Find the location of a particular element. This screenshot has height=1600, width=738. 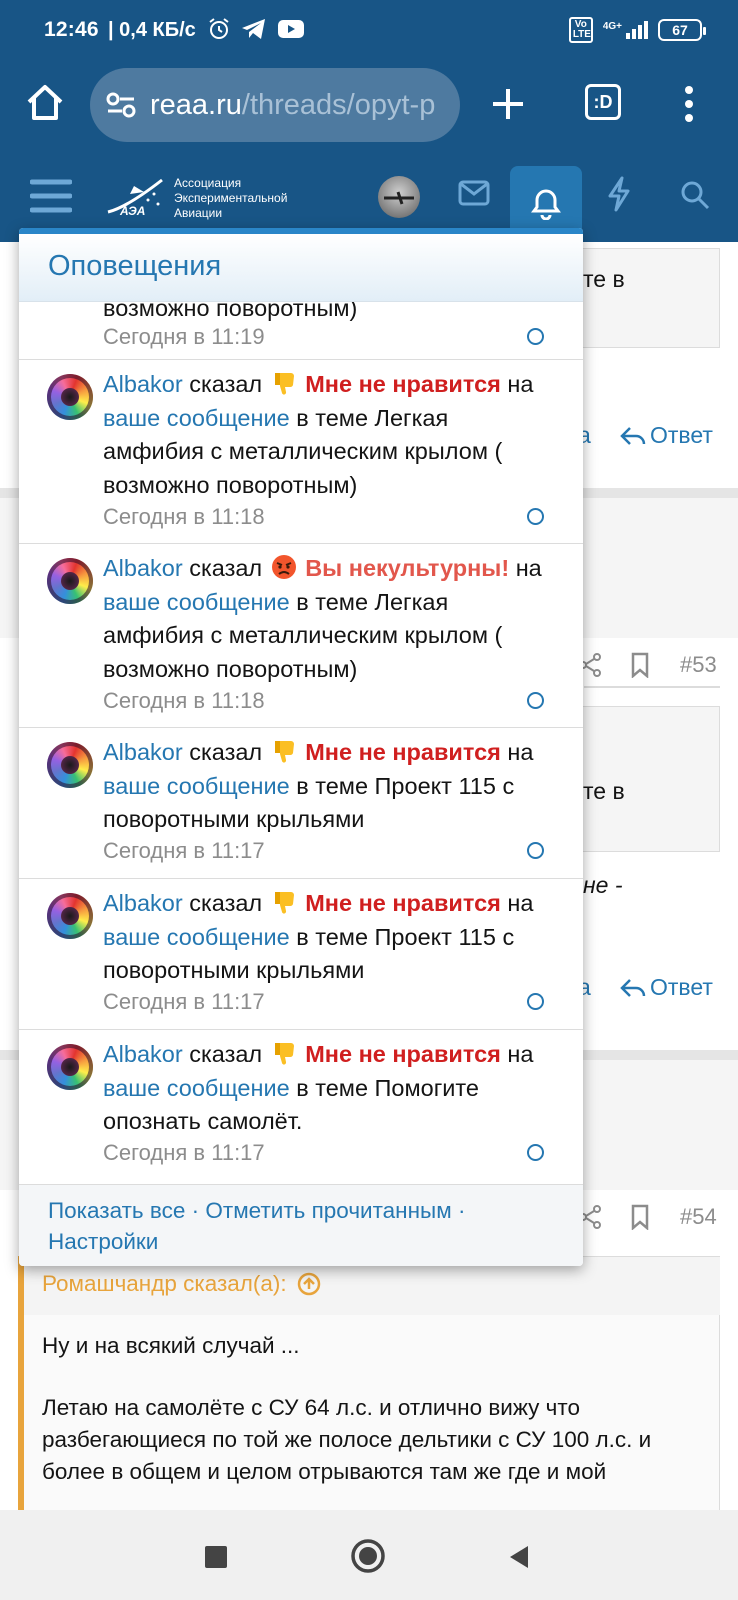

notifications-header: Оповещения is located at coordinates (301, 265).